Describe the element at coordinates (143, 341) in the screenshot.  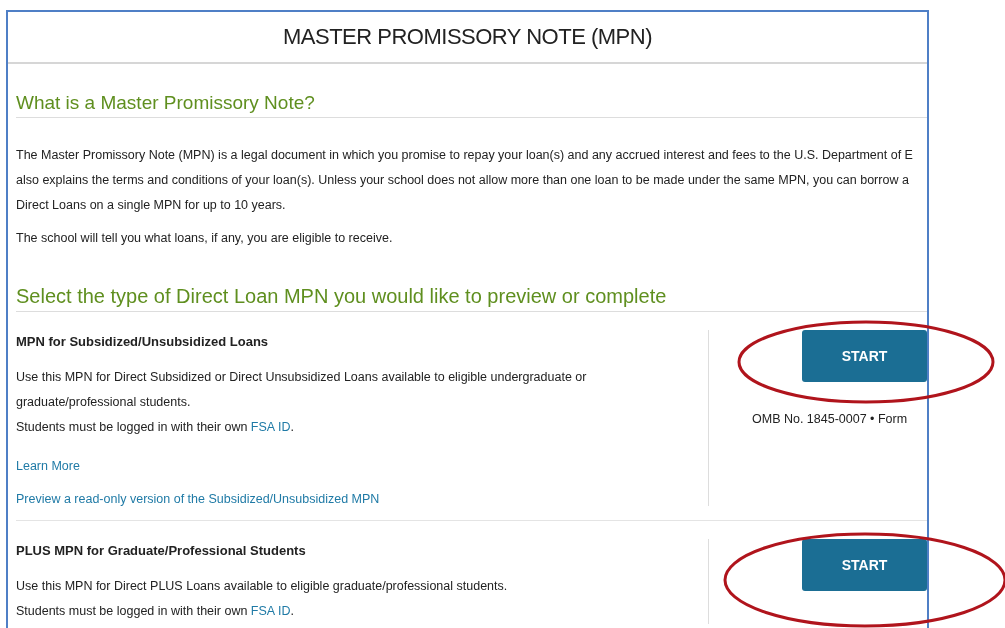
I see `option-title: MPN for Subsidized/Unsubsidized Loans` at that location.